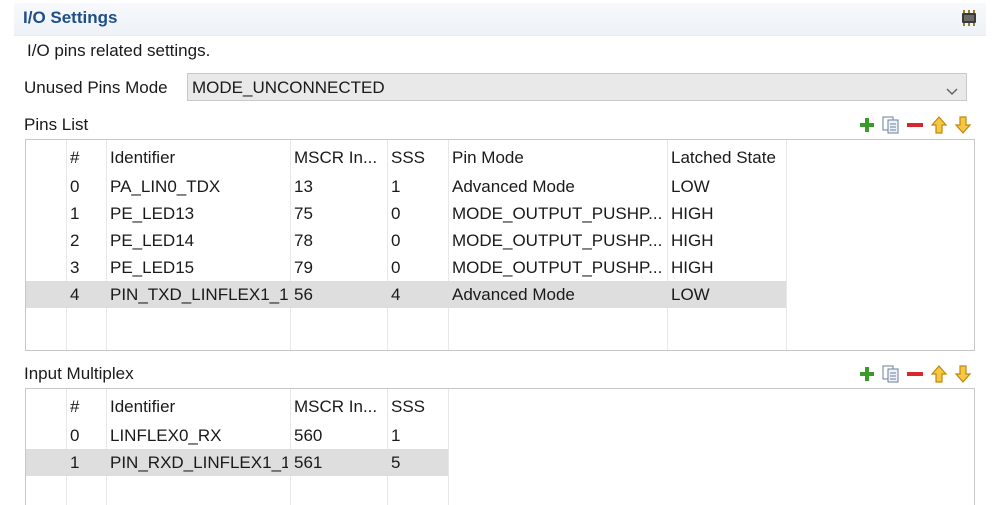  Describe the element at coordinates (152, 213) in the screenshot. I see `cell-identifier: PE_LED13` at that location.